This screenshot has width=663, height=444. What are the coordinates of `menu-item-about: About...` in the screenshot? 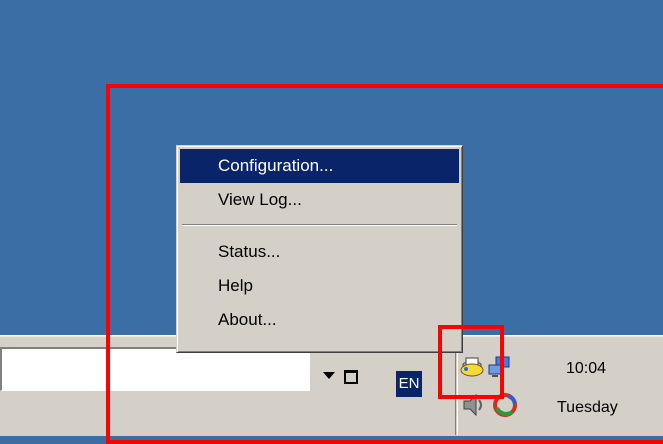 It's located at (319, 320).